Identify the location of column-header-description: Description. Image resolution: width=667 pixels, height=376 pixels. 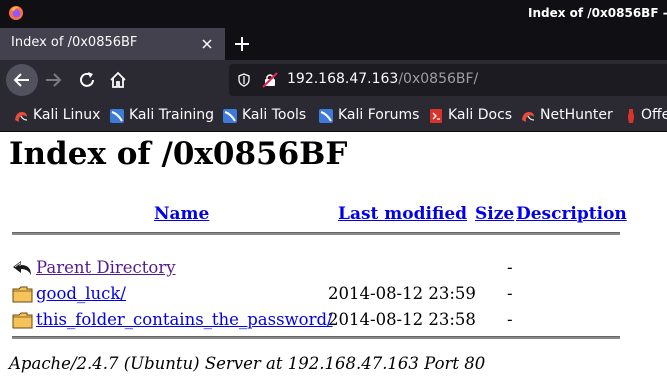
(571, 214).